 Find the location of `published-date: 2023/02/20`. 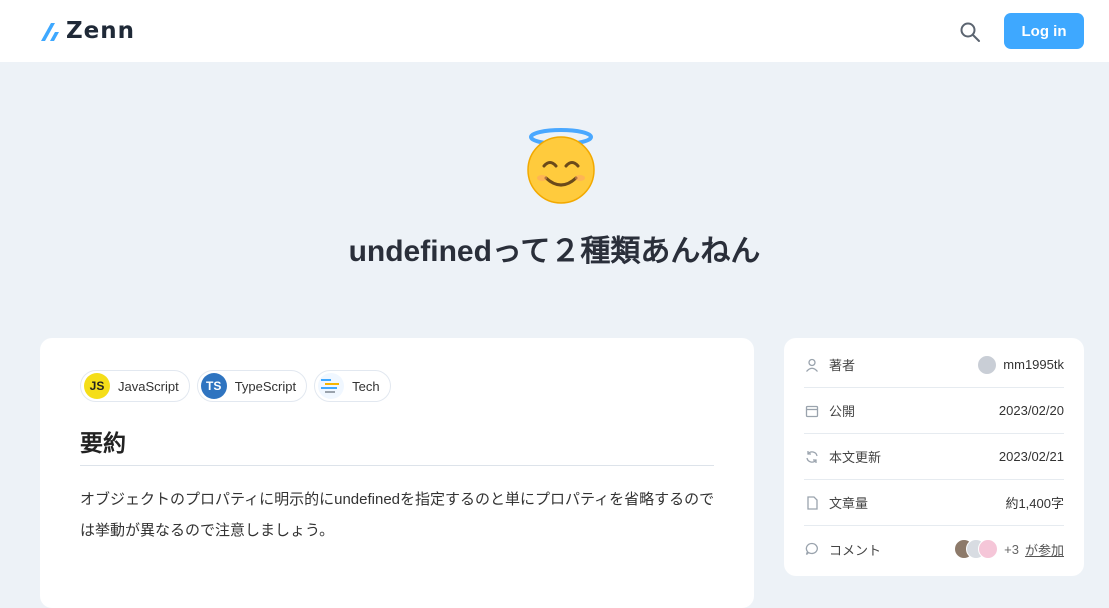

published-date: 2023/02/20 is located at coordinates (1031, 410).